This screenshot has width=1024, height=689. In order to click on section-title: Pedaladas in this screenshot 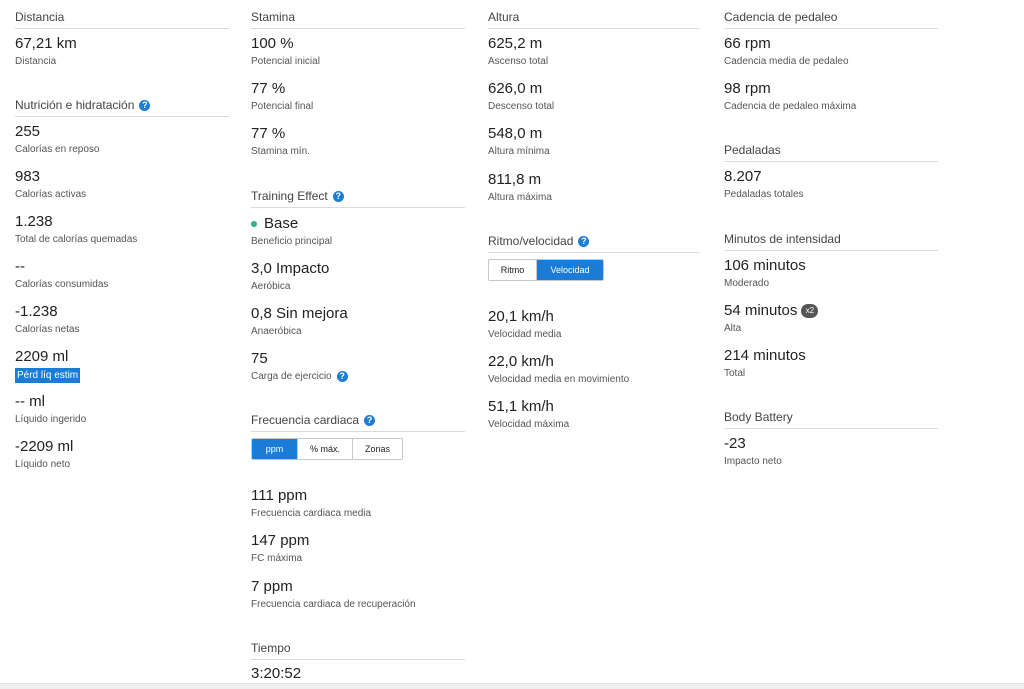, I will do `click(752, 150)`.